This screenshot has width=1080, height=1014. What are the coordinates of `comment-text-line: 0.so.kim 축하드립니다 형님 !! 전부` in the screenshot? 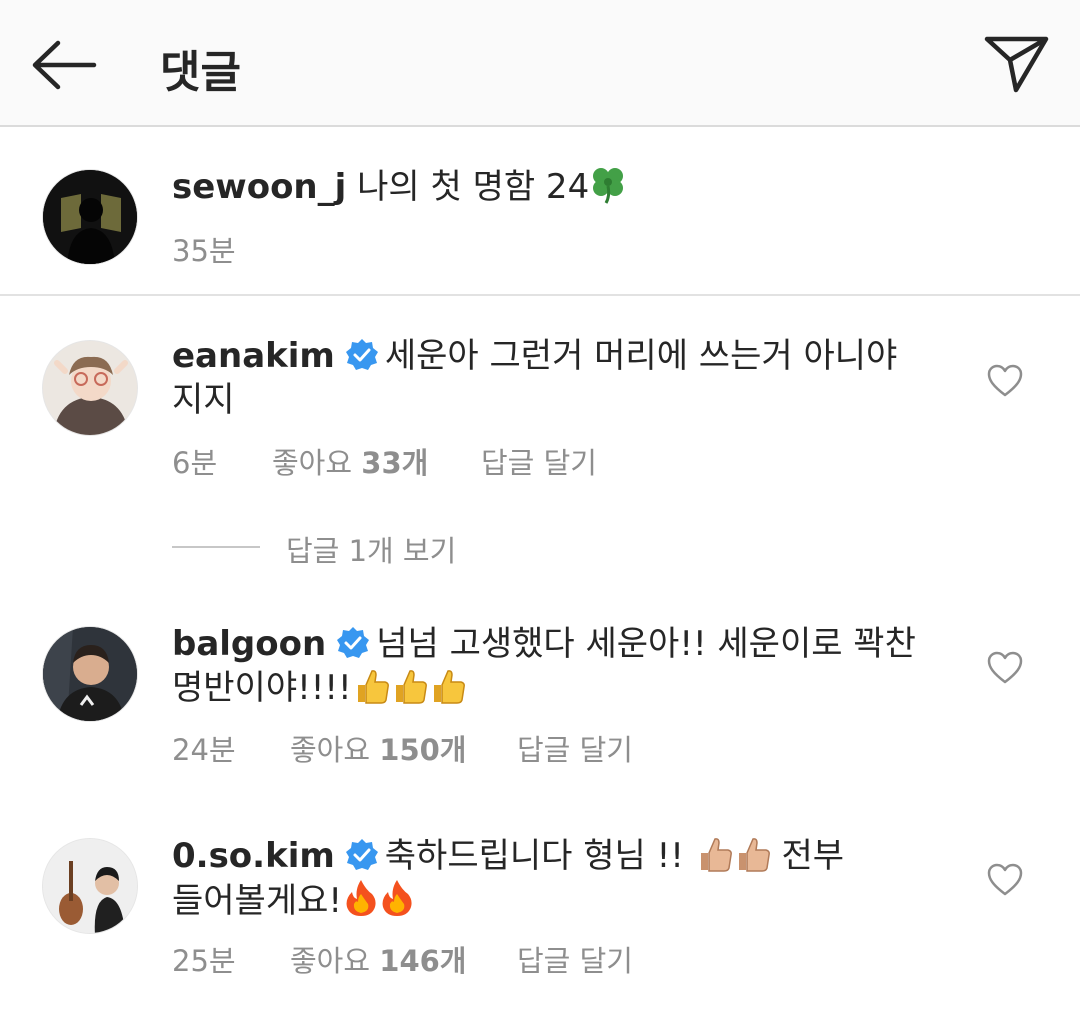 It's located at (508, 856).